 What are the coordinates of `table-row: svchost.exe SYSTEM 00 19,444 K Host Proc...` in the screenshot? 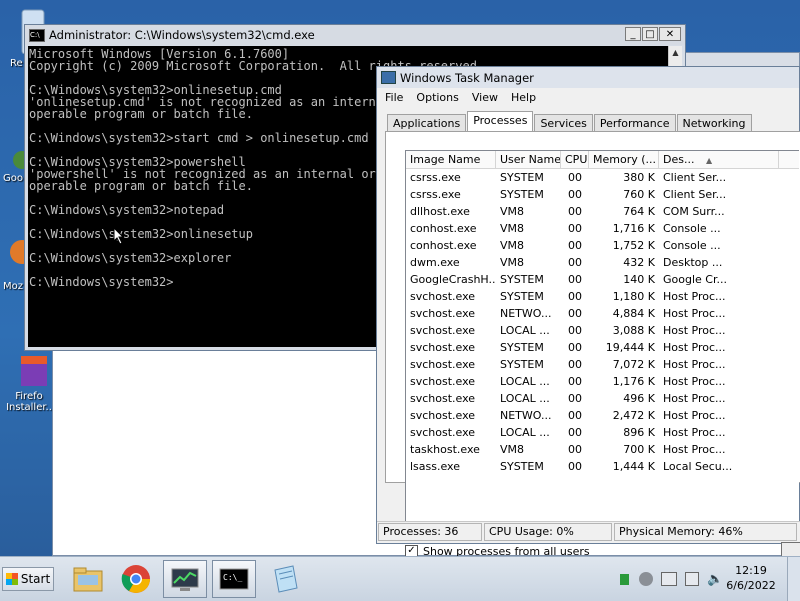 It's located at (602, 347).